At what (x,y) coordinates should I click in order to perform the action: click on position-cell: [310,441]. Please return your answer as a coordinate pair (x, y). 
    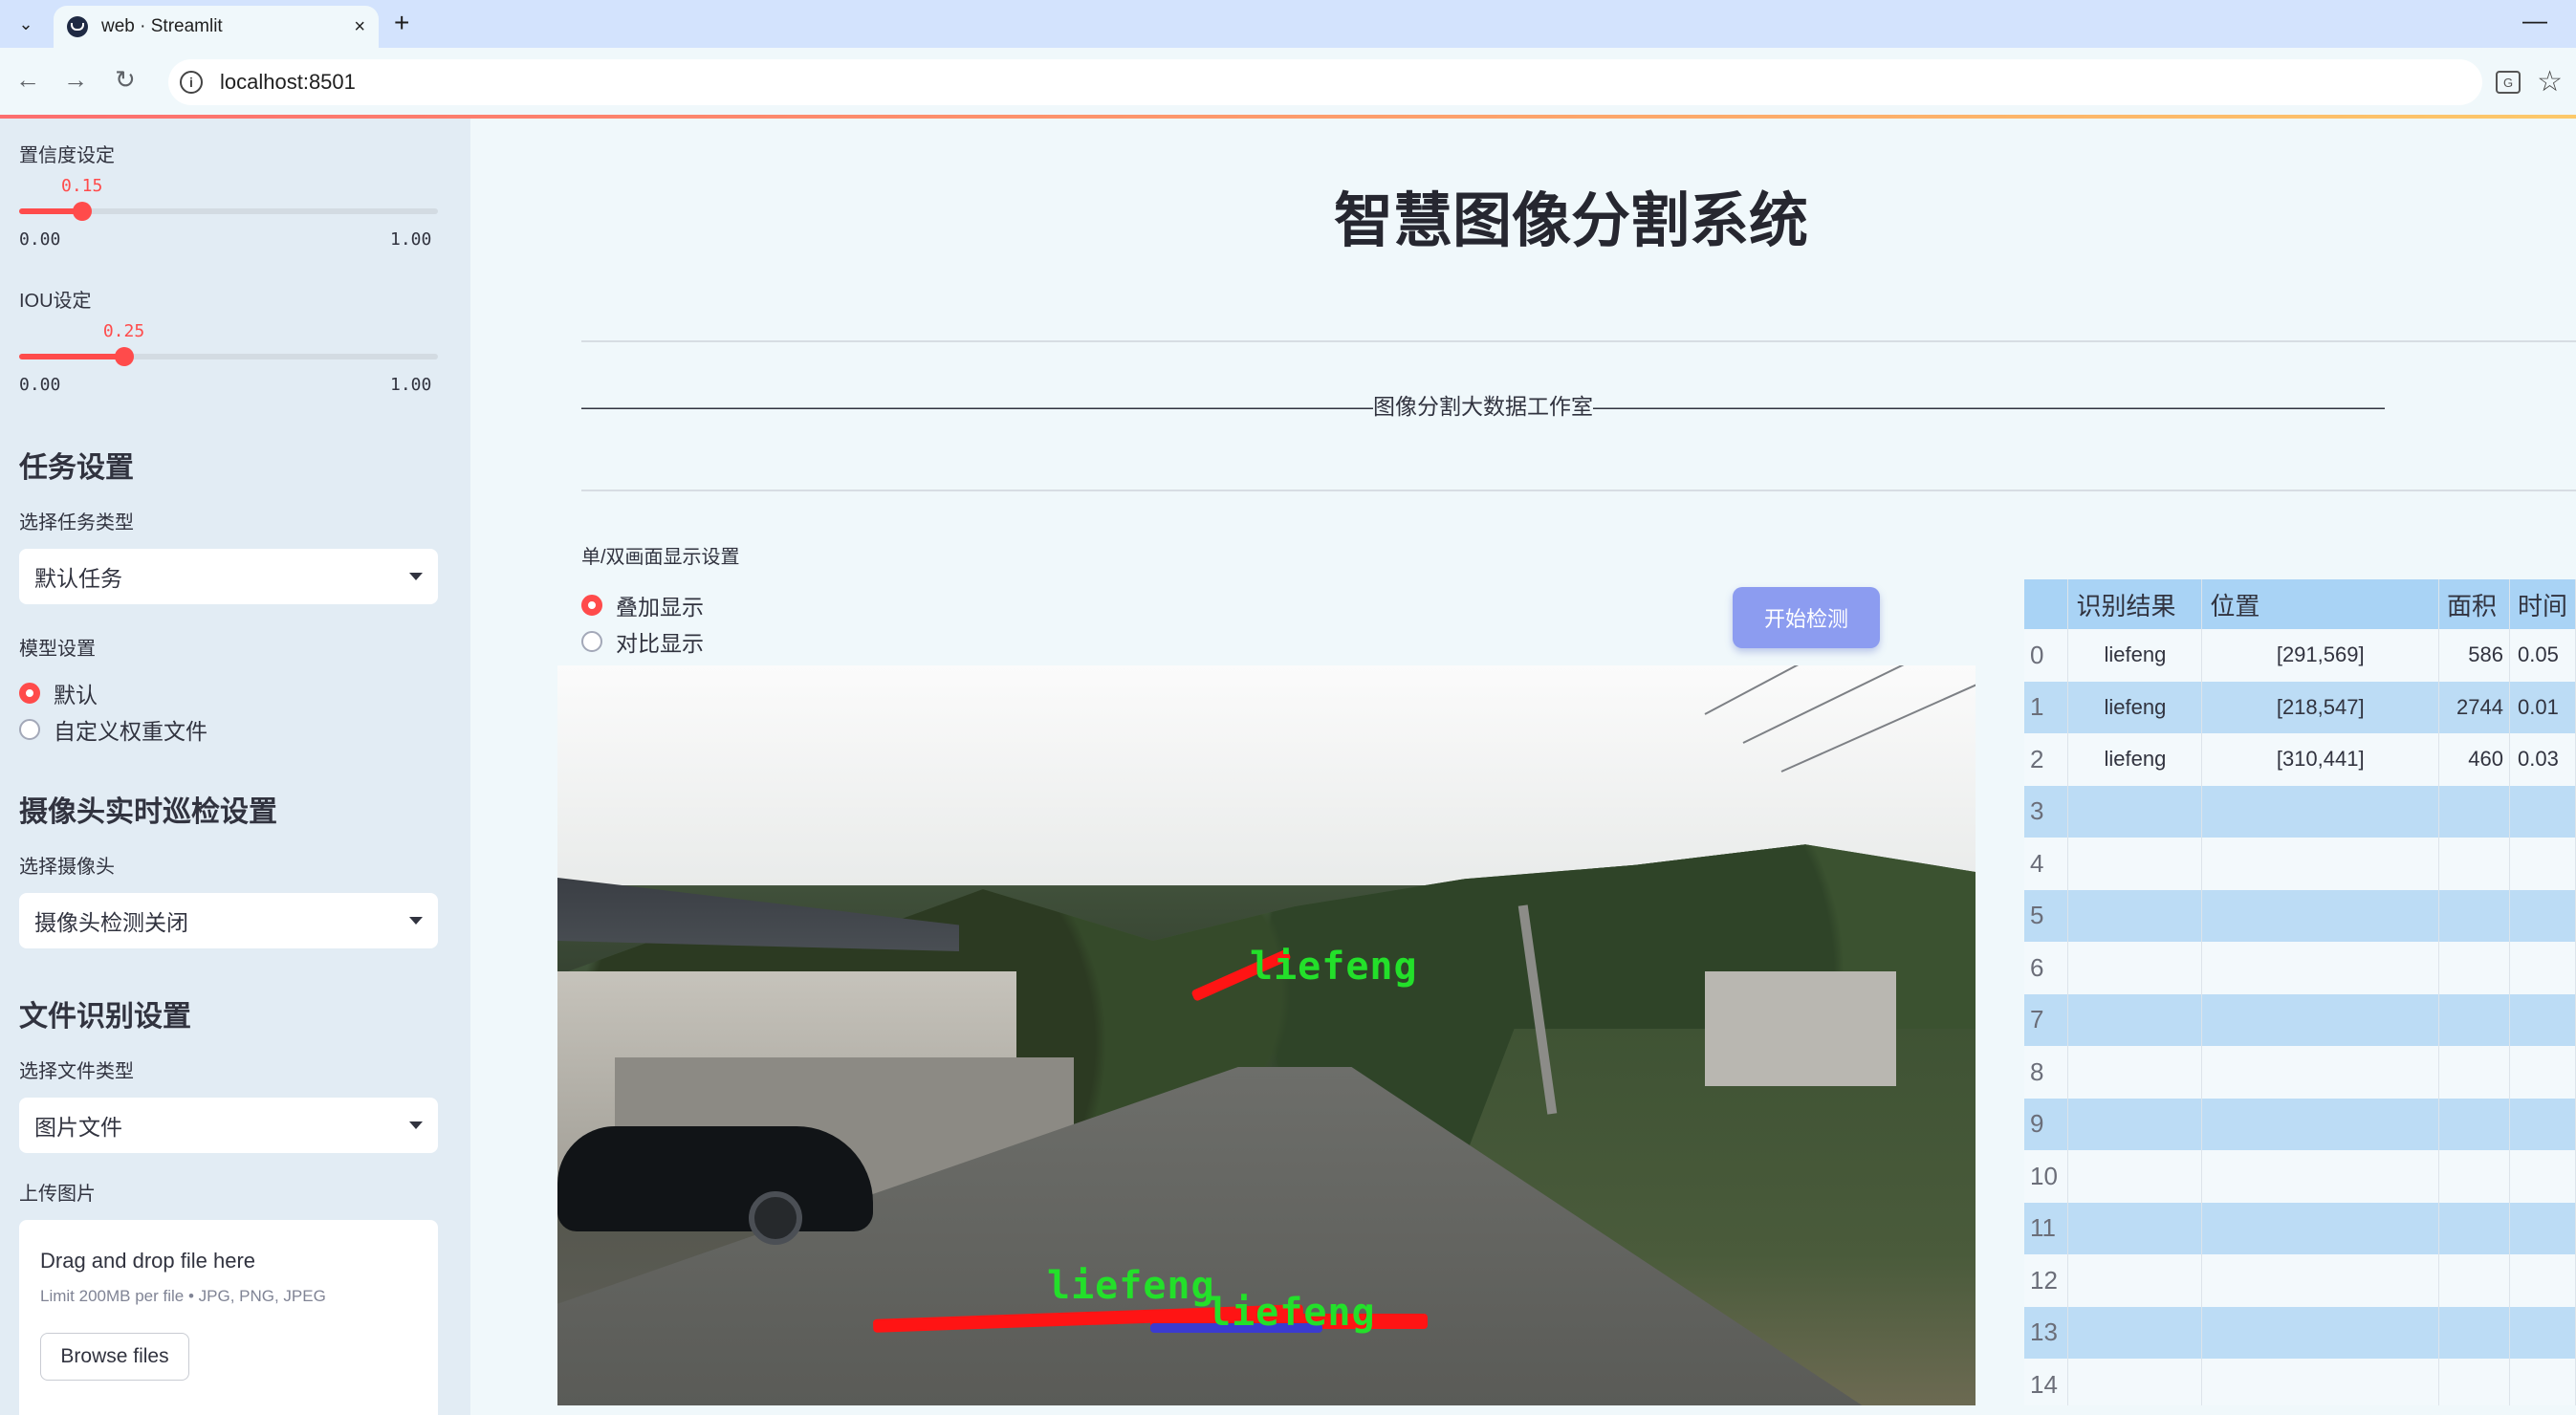
    Looking at the image, I should click on (2320, 759).